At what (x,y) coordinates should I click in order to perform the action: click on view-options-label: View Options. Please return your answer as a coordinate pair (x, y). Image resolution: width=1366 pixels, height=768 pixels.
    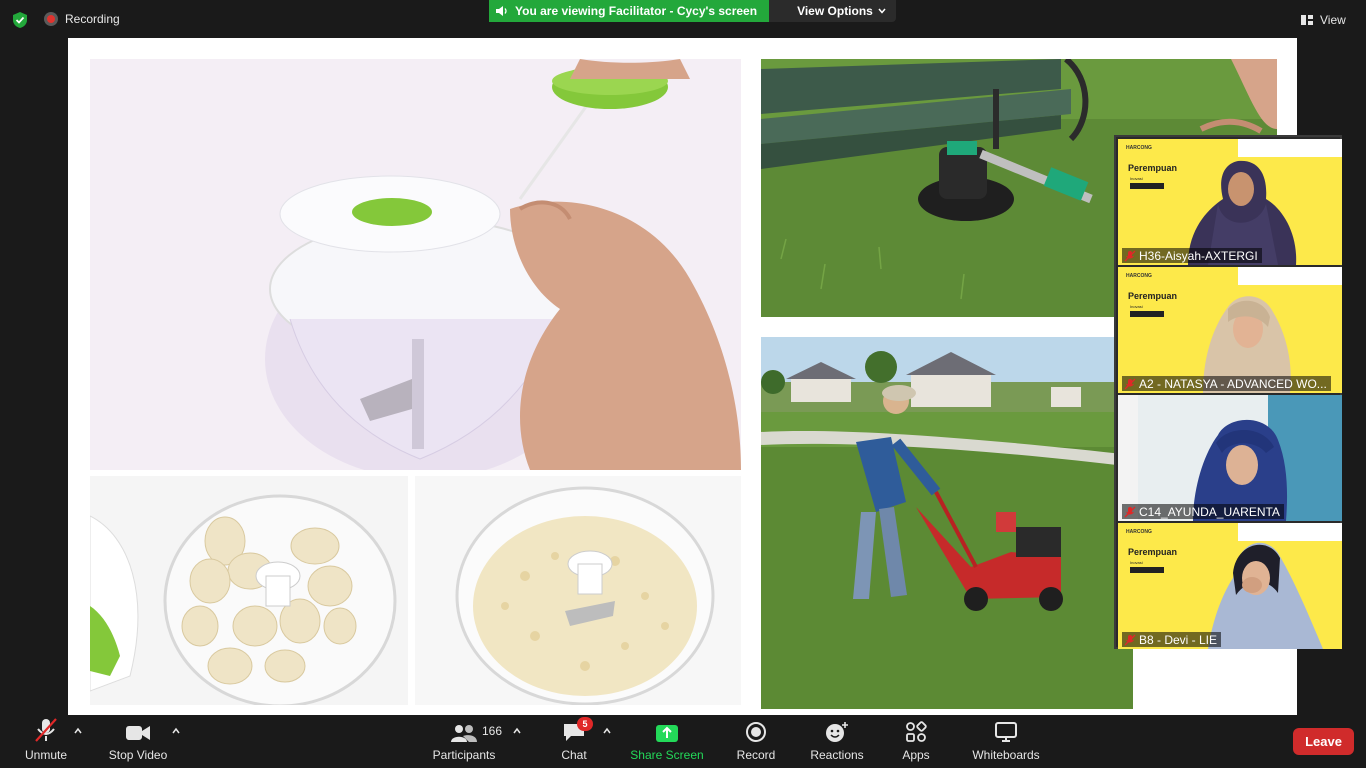
    Looking at the image, I should click on (835, 11).